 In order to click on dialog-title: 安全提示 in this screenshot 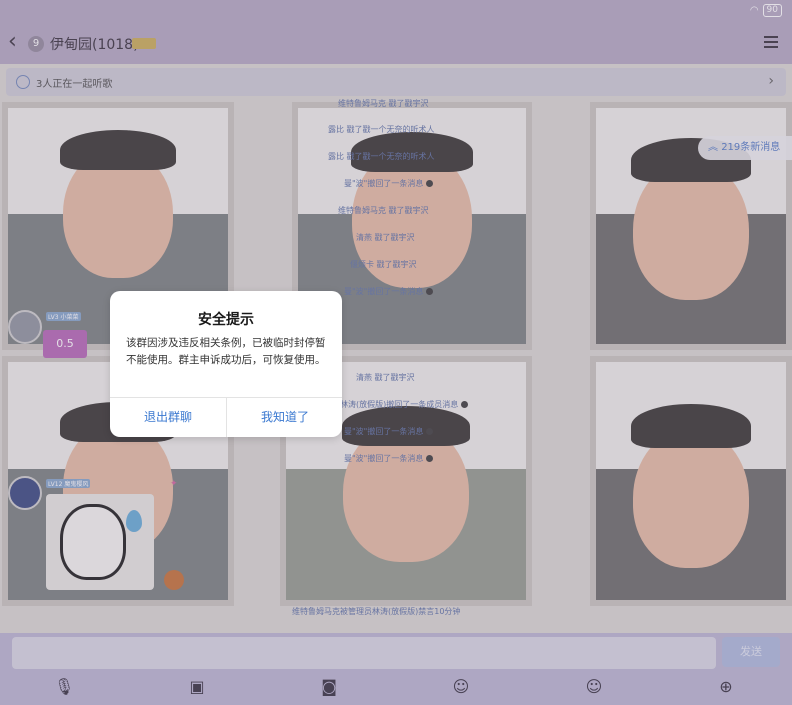, I will do `click(226, 320)`.